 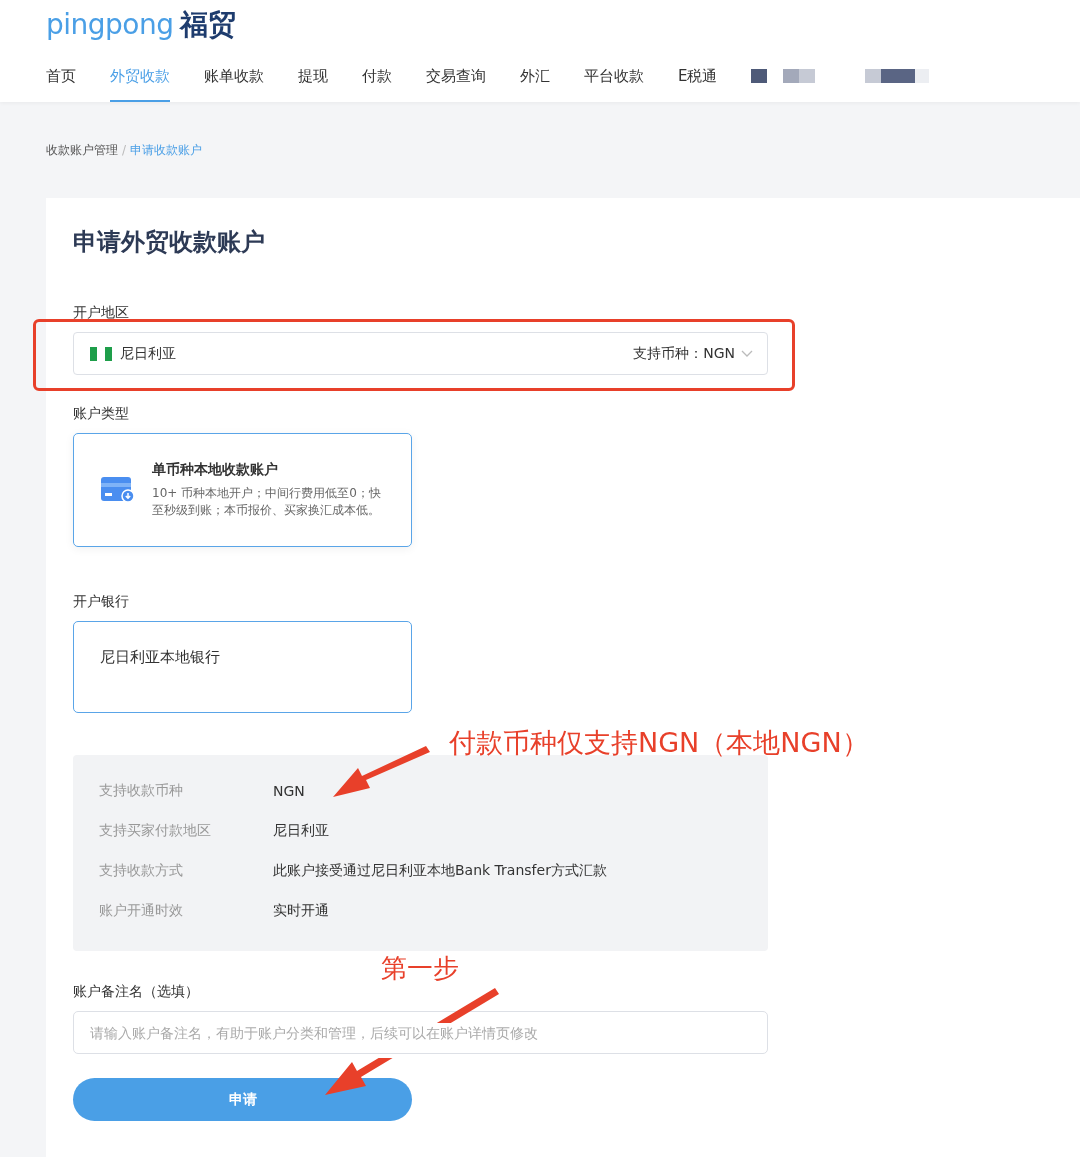 I want to click on field-label: 开户地区, so click(x=101, y=313).